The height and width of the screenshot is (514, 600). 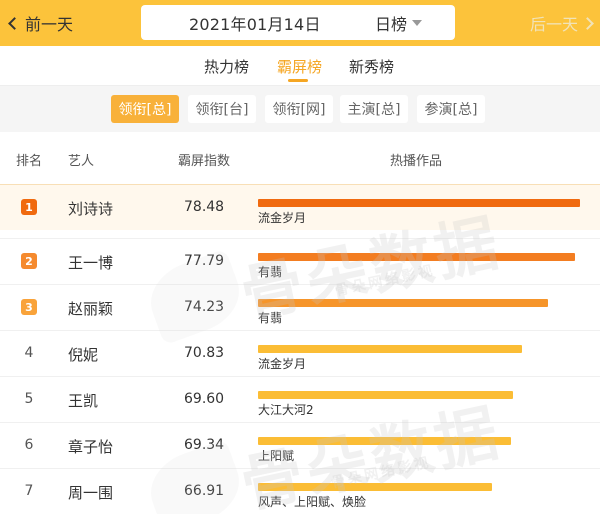 What do you see at coordinates (29, 445) in the screenshot?
I see `rank-number: 6` at bounding box center [29, 445].